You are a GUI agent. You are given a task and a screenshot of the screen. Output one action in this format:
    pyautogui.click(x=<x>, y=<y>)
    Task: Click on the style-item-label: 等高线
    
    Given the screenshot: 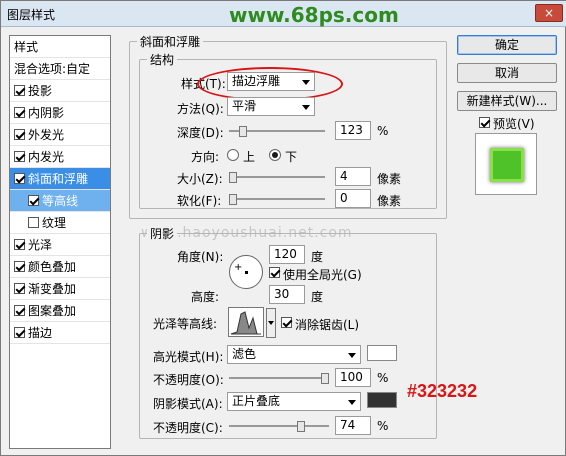 What is the action you would take?
    pyautogui.click(x=60, y=201)
    